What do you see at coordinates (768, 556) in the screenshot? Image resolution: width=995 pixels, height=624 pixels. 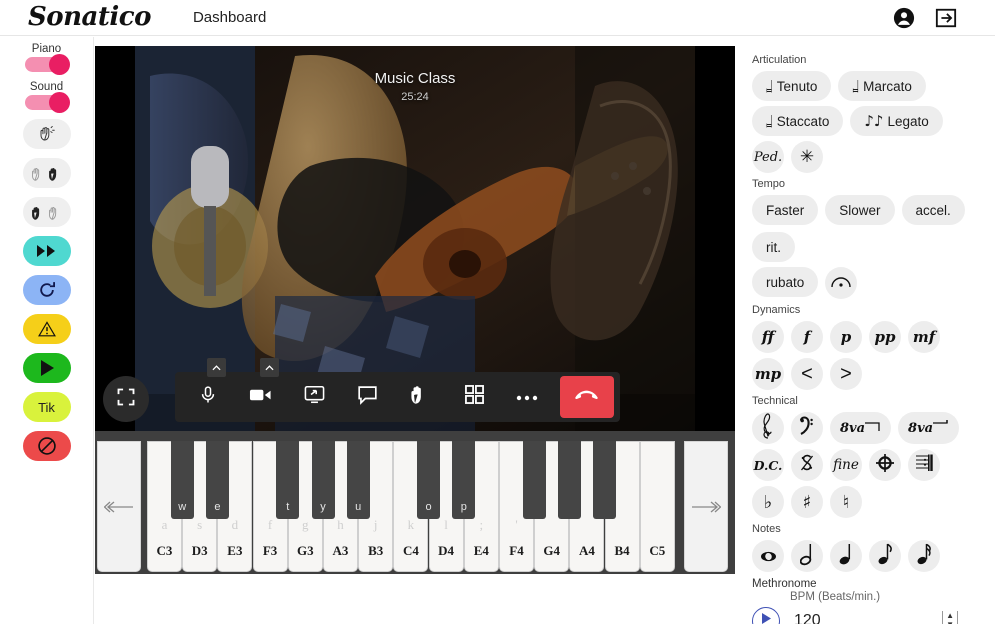 I see `whole-note-button` at bounding box center [768, 556].